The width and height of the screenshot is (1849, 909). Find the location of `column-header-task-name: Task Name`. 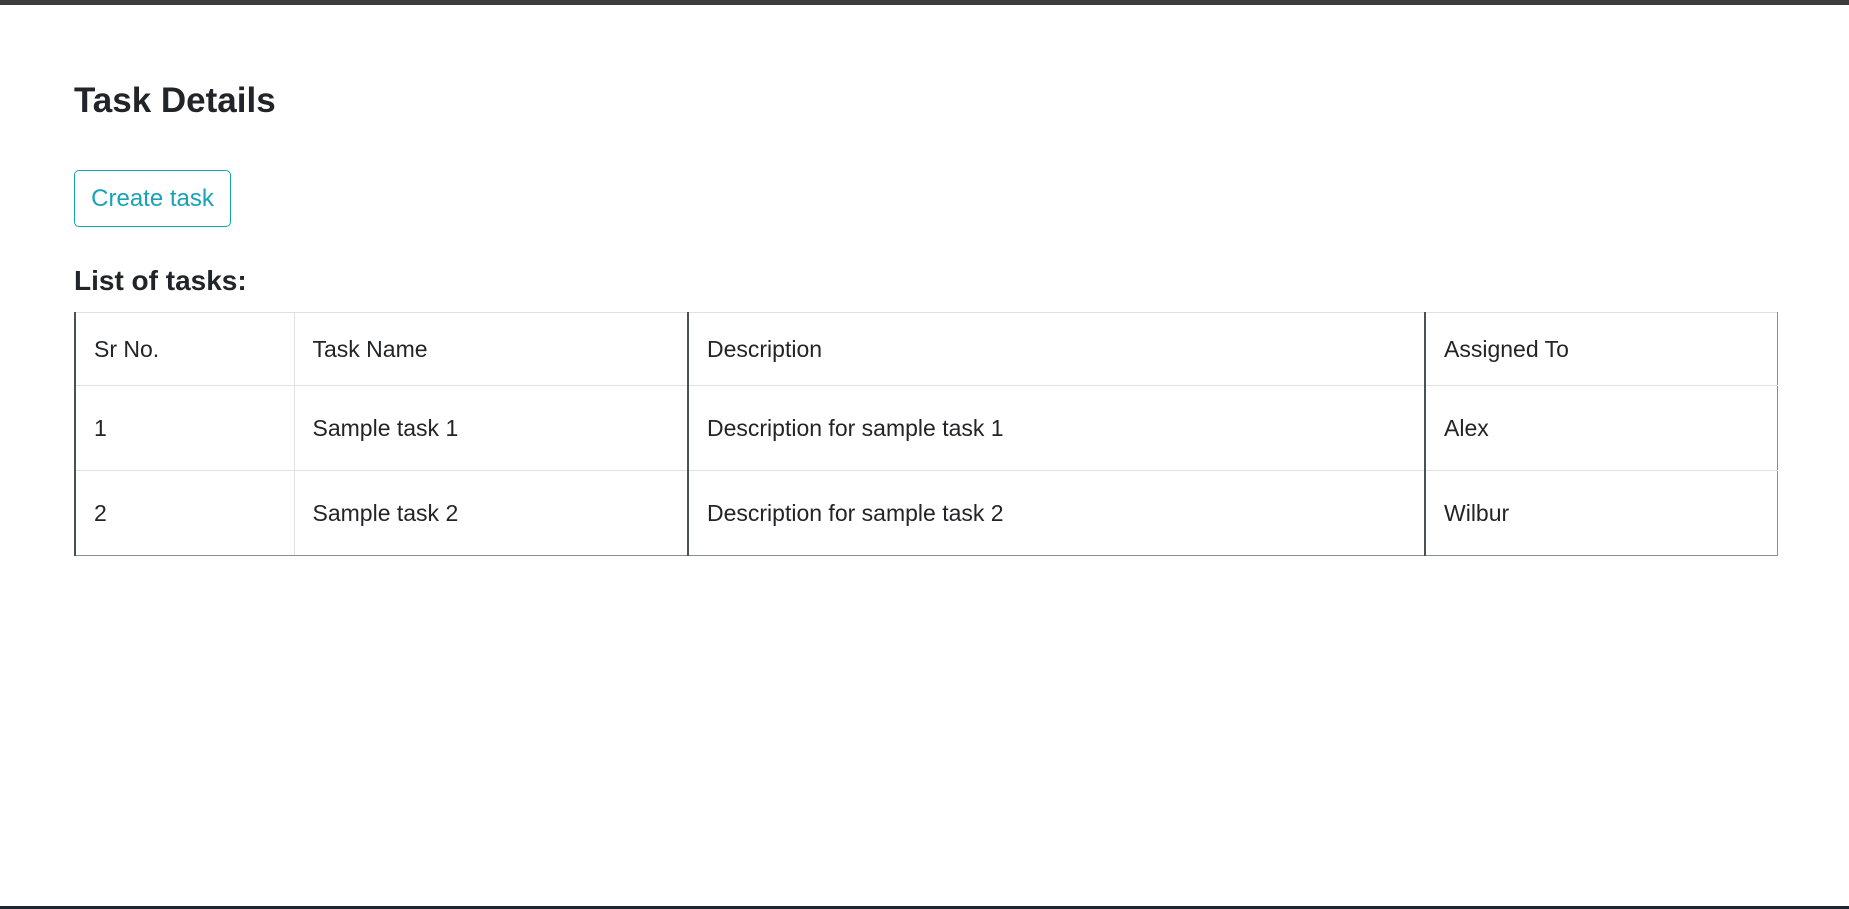

column-header-task-name: Task Name is located at coordinates (491, 349).